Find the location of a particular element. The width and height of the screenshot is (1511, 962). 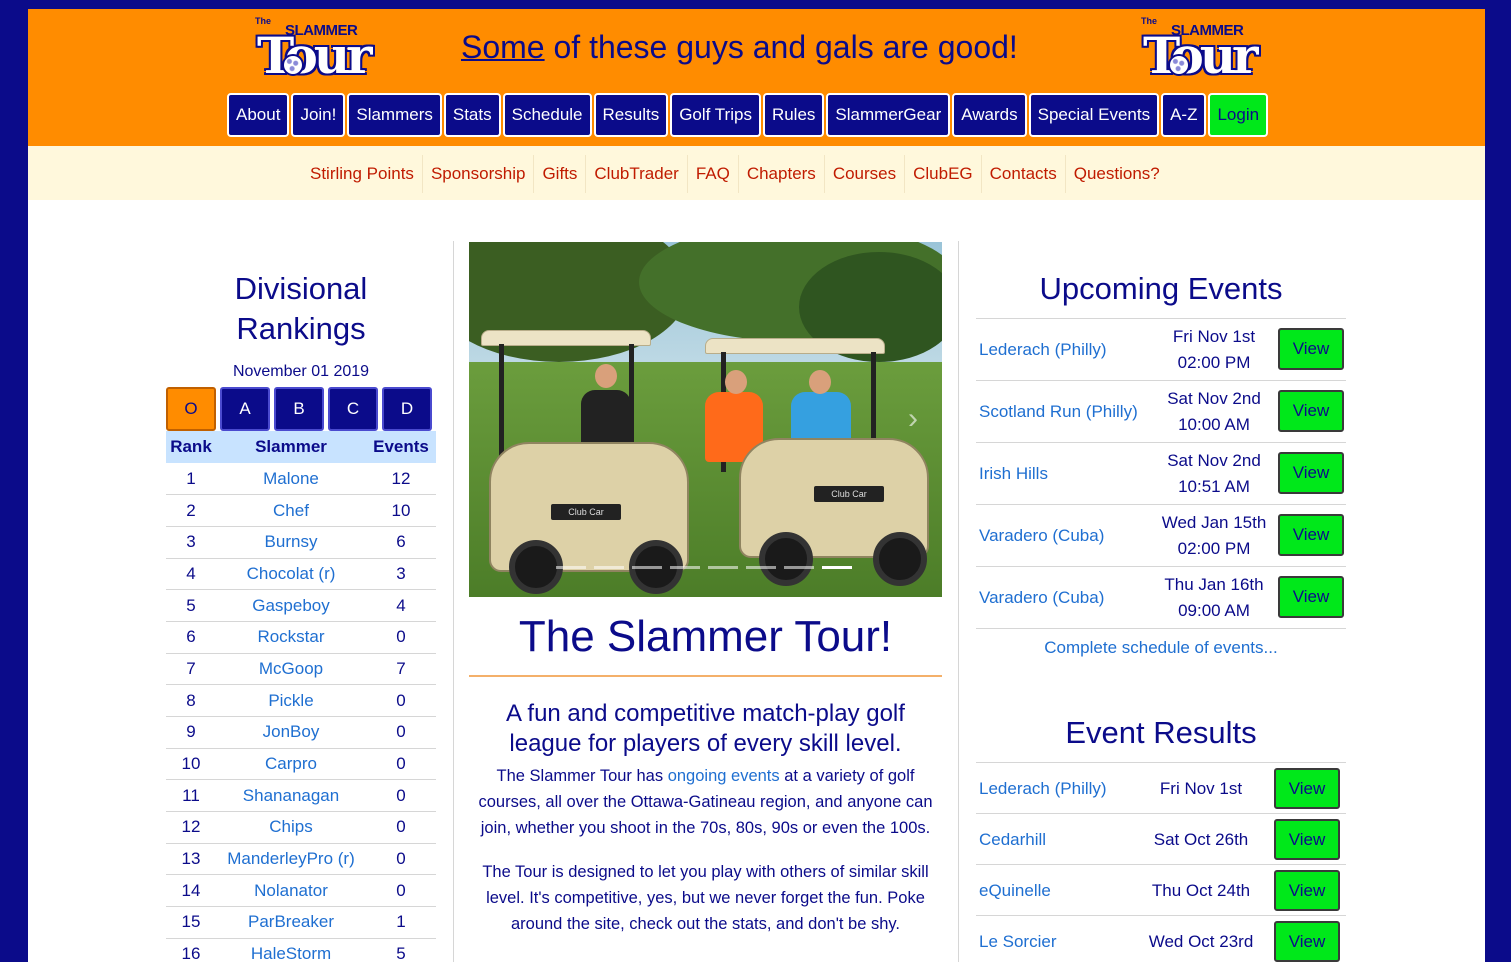

division-tab-b: B is located at coordinates (299, 409).